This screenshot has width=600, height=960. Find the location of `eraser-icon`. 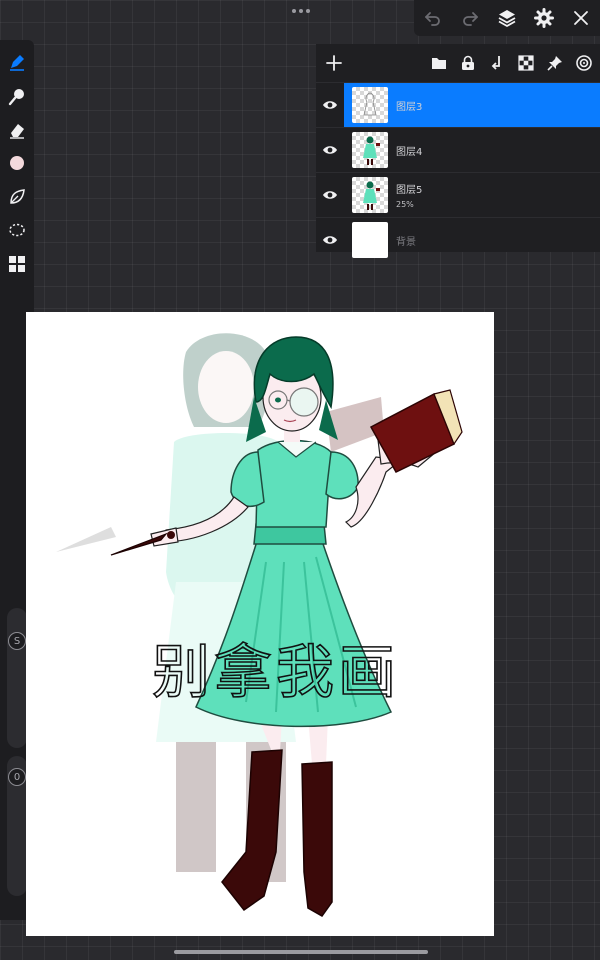

eraser-icon is located at coordinates (17, 130).